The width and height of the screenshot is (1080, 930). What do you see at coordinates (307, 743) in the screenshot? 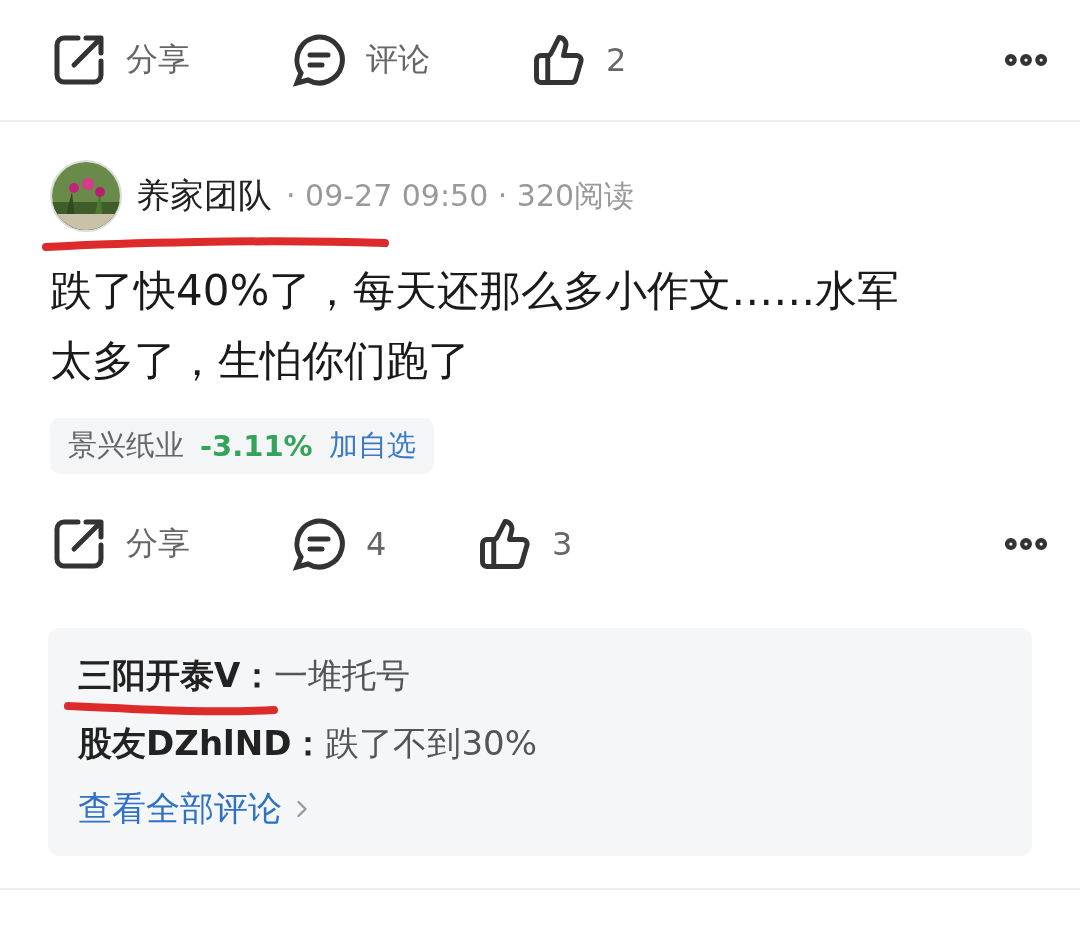
I see `comment-line: 股友DZhlND：跌了不到30%` at bounding box center [307, 743].